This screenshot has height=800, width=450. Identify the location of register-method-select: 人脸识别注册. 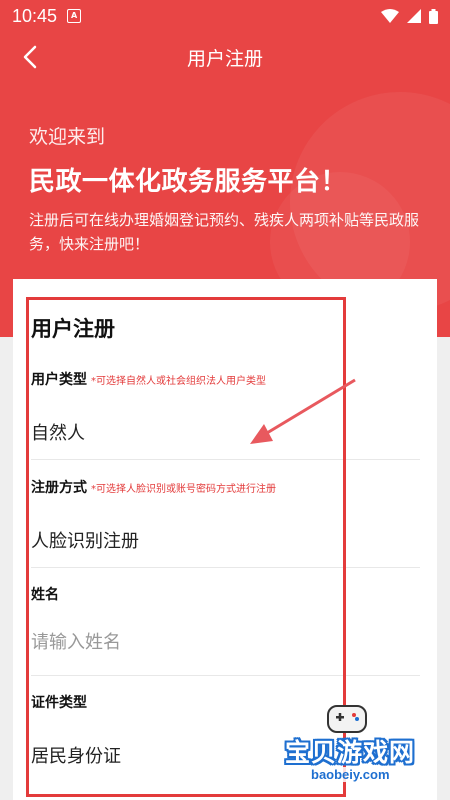
(221, 540).